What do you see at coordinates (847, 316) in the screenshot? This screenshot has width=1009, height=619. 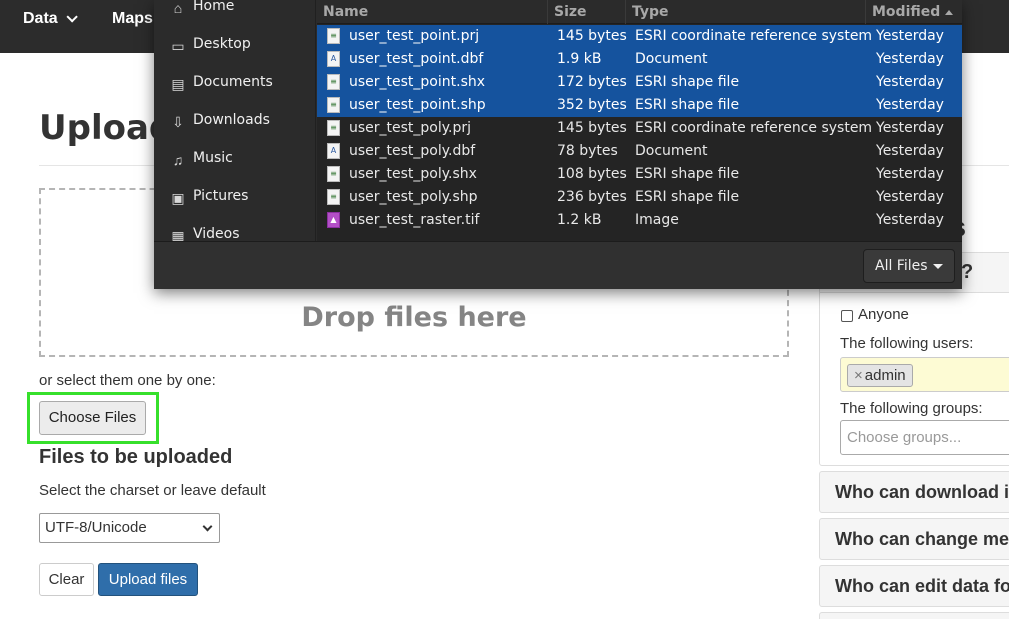 I see `anyone-checkbox` at bounding box center [847, 316].